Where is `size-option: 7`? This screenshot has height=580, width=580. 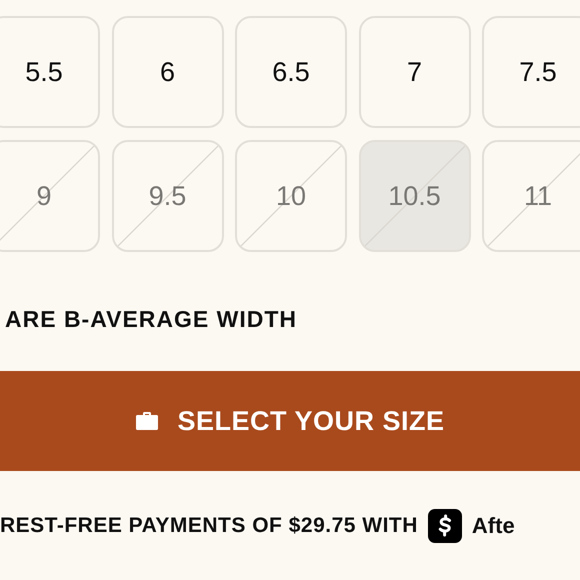
size-option: 7 is located at coordinates (414, 72).